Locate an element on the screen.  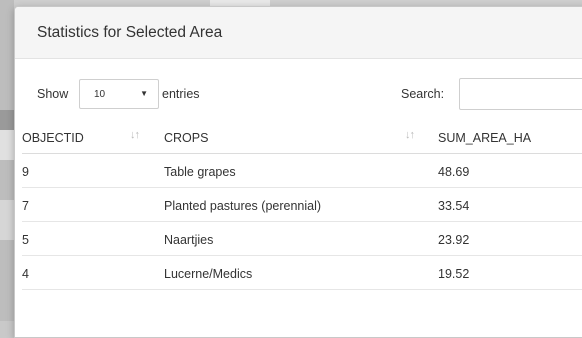
cell-crops: Table grapes is located at coordinates (200, 172).